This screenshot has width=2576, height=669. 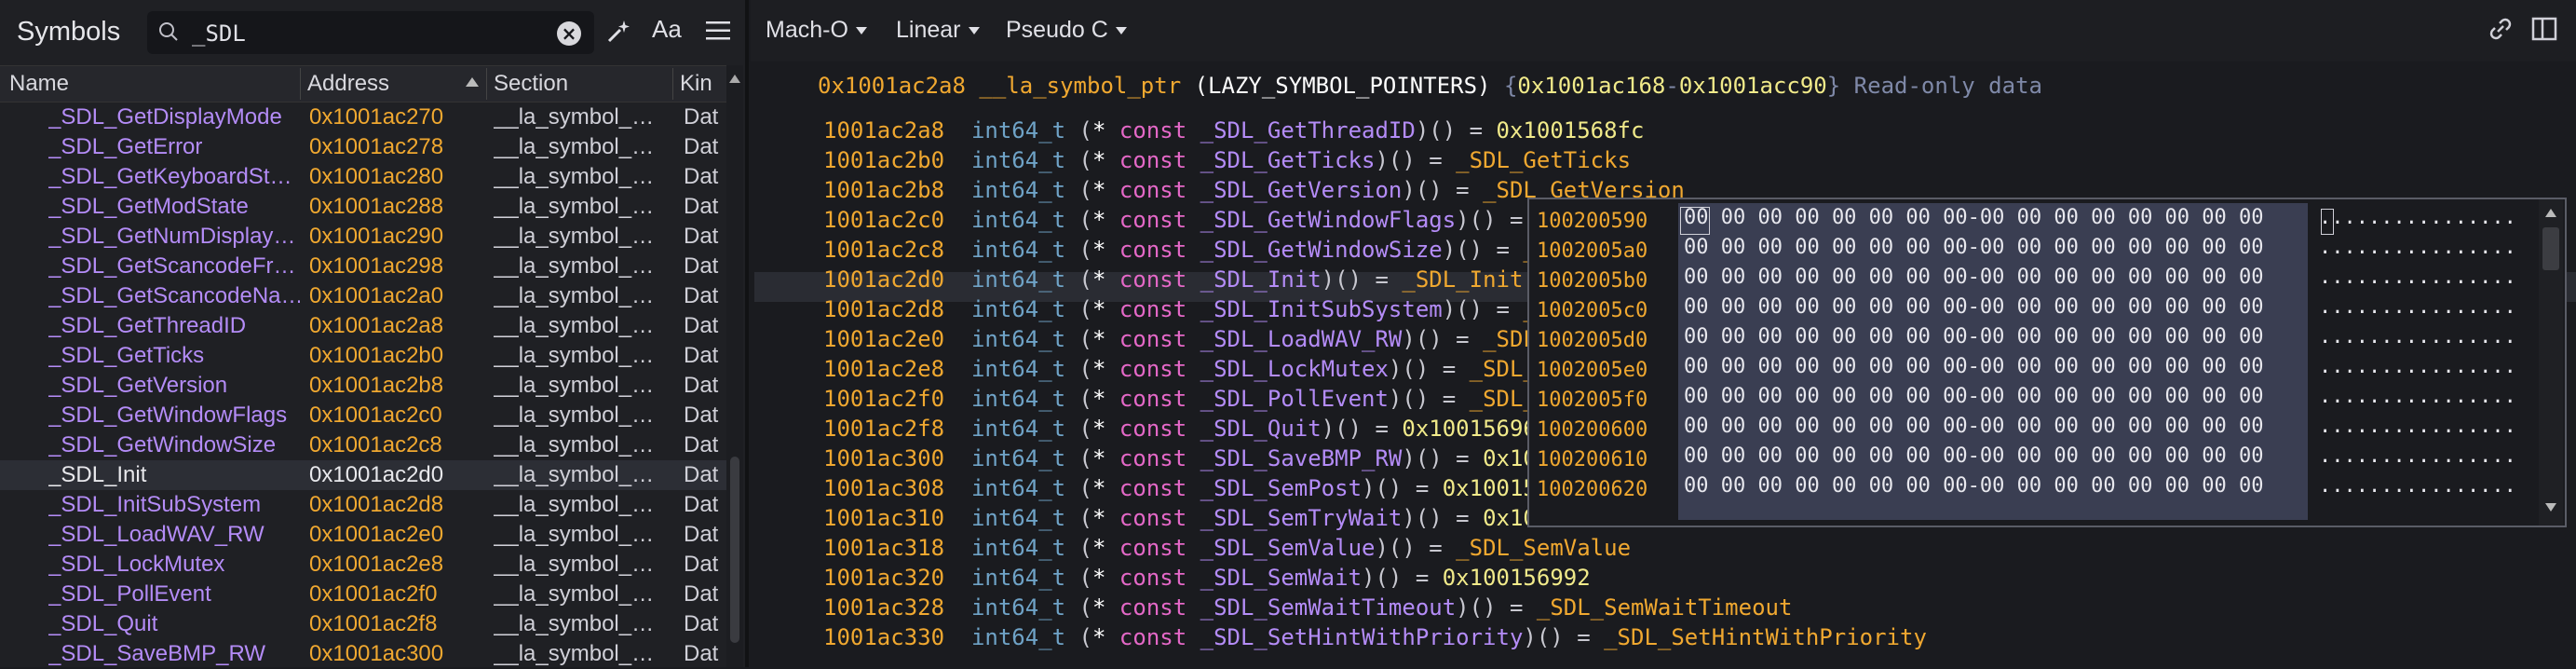 What do you see at coordinates (1462, 279) in the screenshot?
I see `pointer-value: _SDL_Init` at bounding box center [1462, 279].